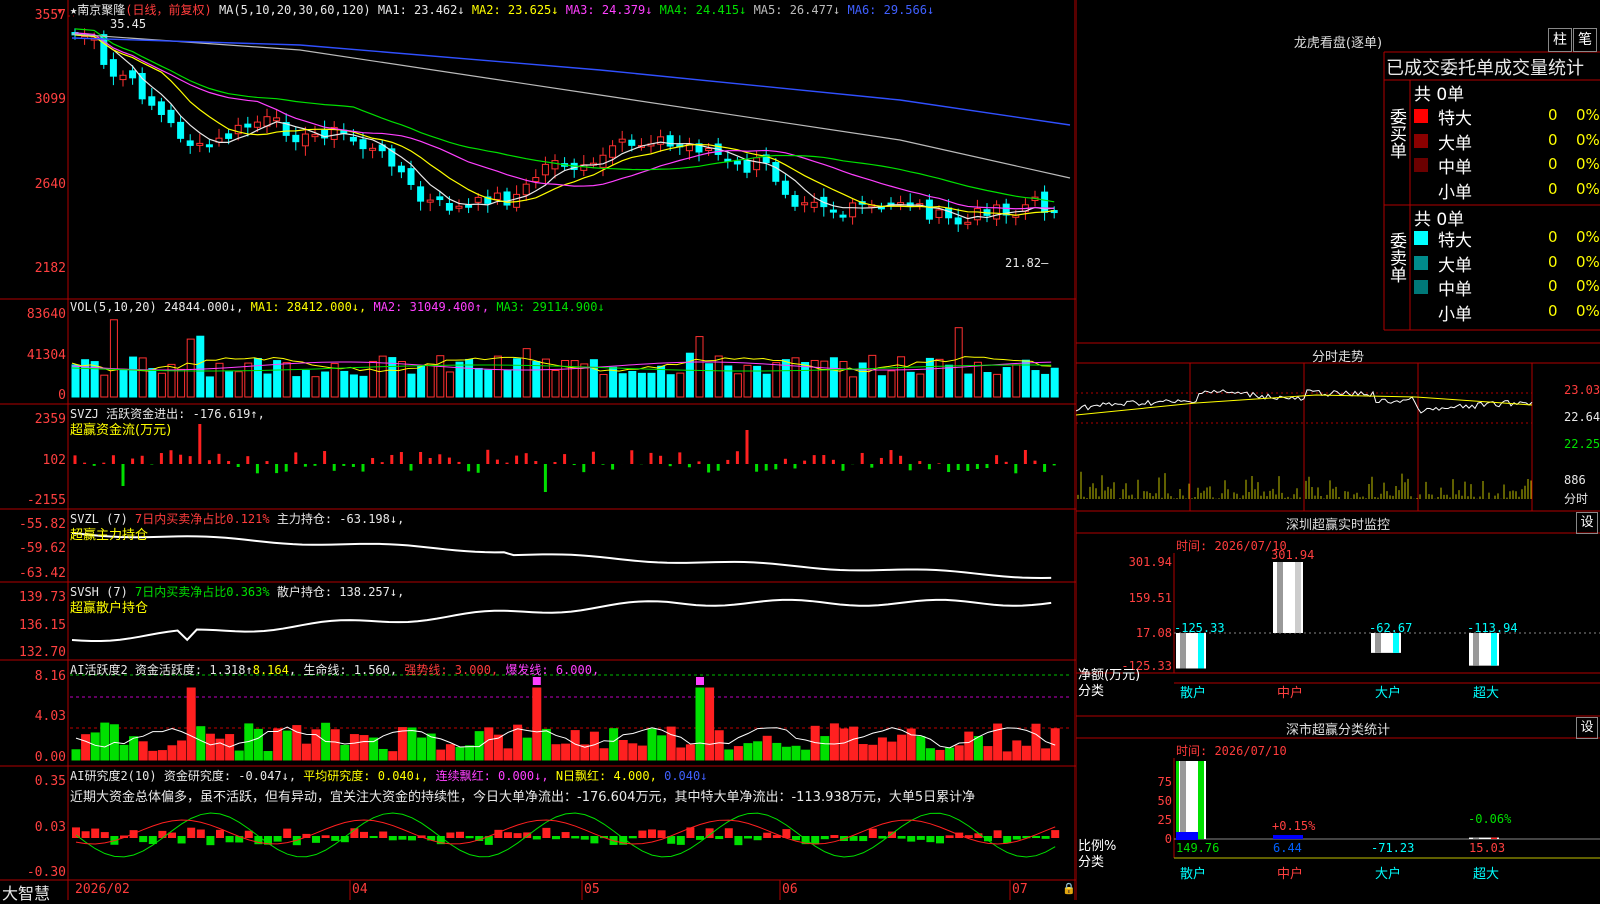 Image resolution: width=1600 pixels, height=904 pixels. What do you see at coordinates (1337, 525) in the screenshot?
I see `monitor-title: 深圳超赢实时监控` at bounding box center [1337, 525].